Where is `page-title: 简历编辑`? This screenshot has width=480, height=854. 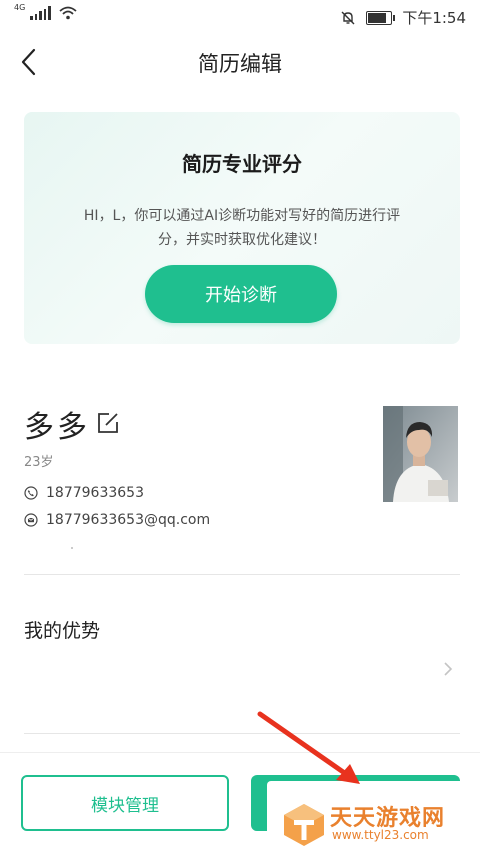 page-title: 简历编辑 is located at coordinates (240, 64).